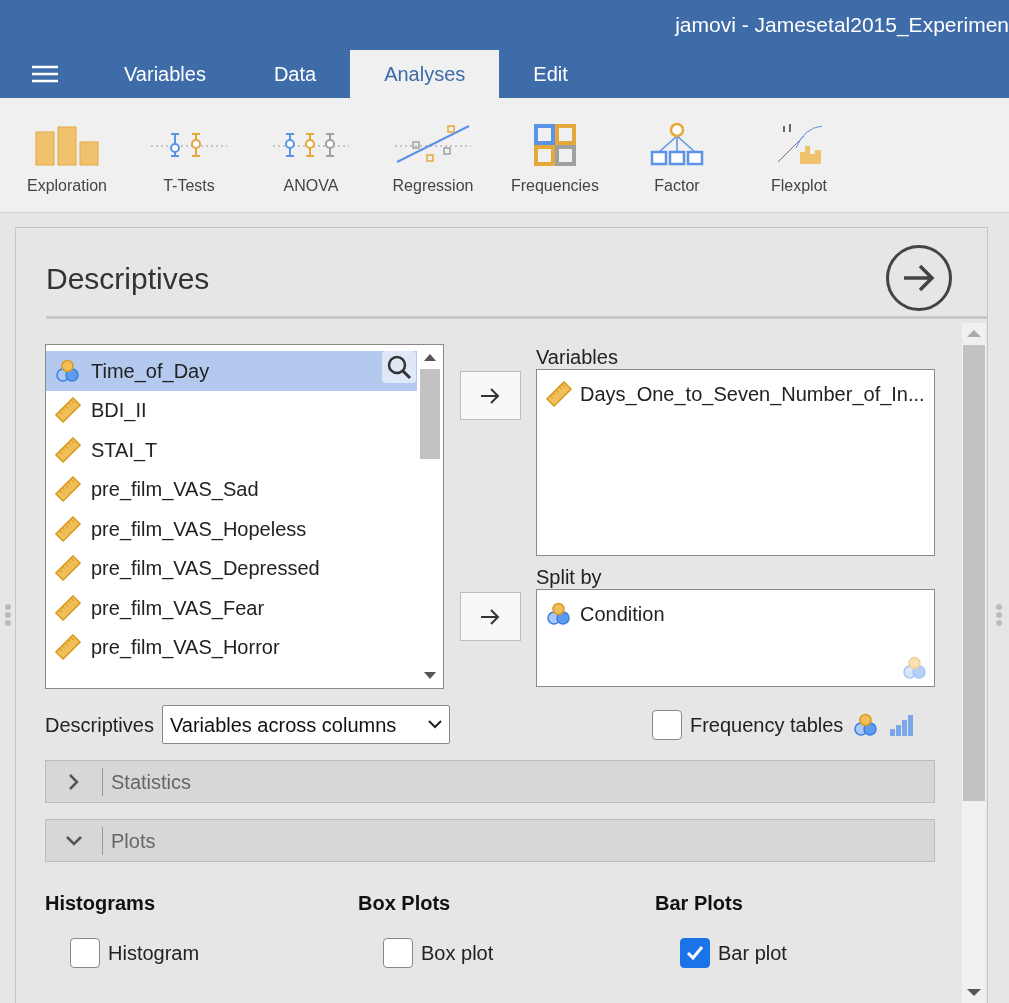 Image resolution: width=1009 pixels, height=1003 pixels. I want to click on toolbar-button: Frequencies, so click(555, 156).